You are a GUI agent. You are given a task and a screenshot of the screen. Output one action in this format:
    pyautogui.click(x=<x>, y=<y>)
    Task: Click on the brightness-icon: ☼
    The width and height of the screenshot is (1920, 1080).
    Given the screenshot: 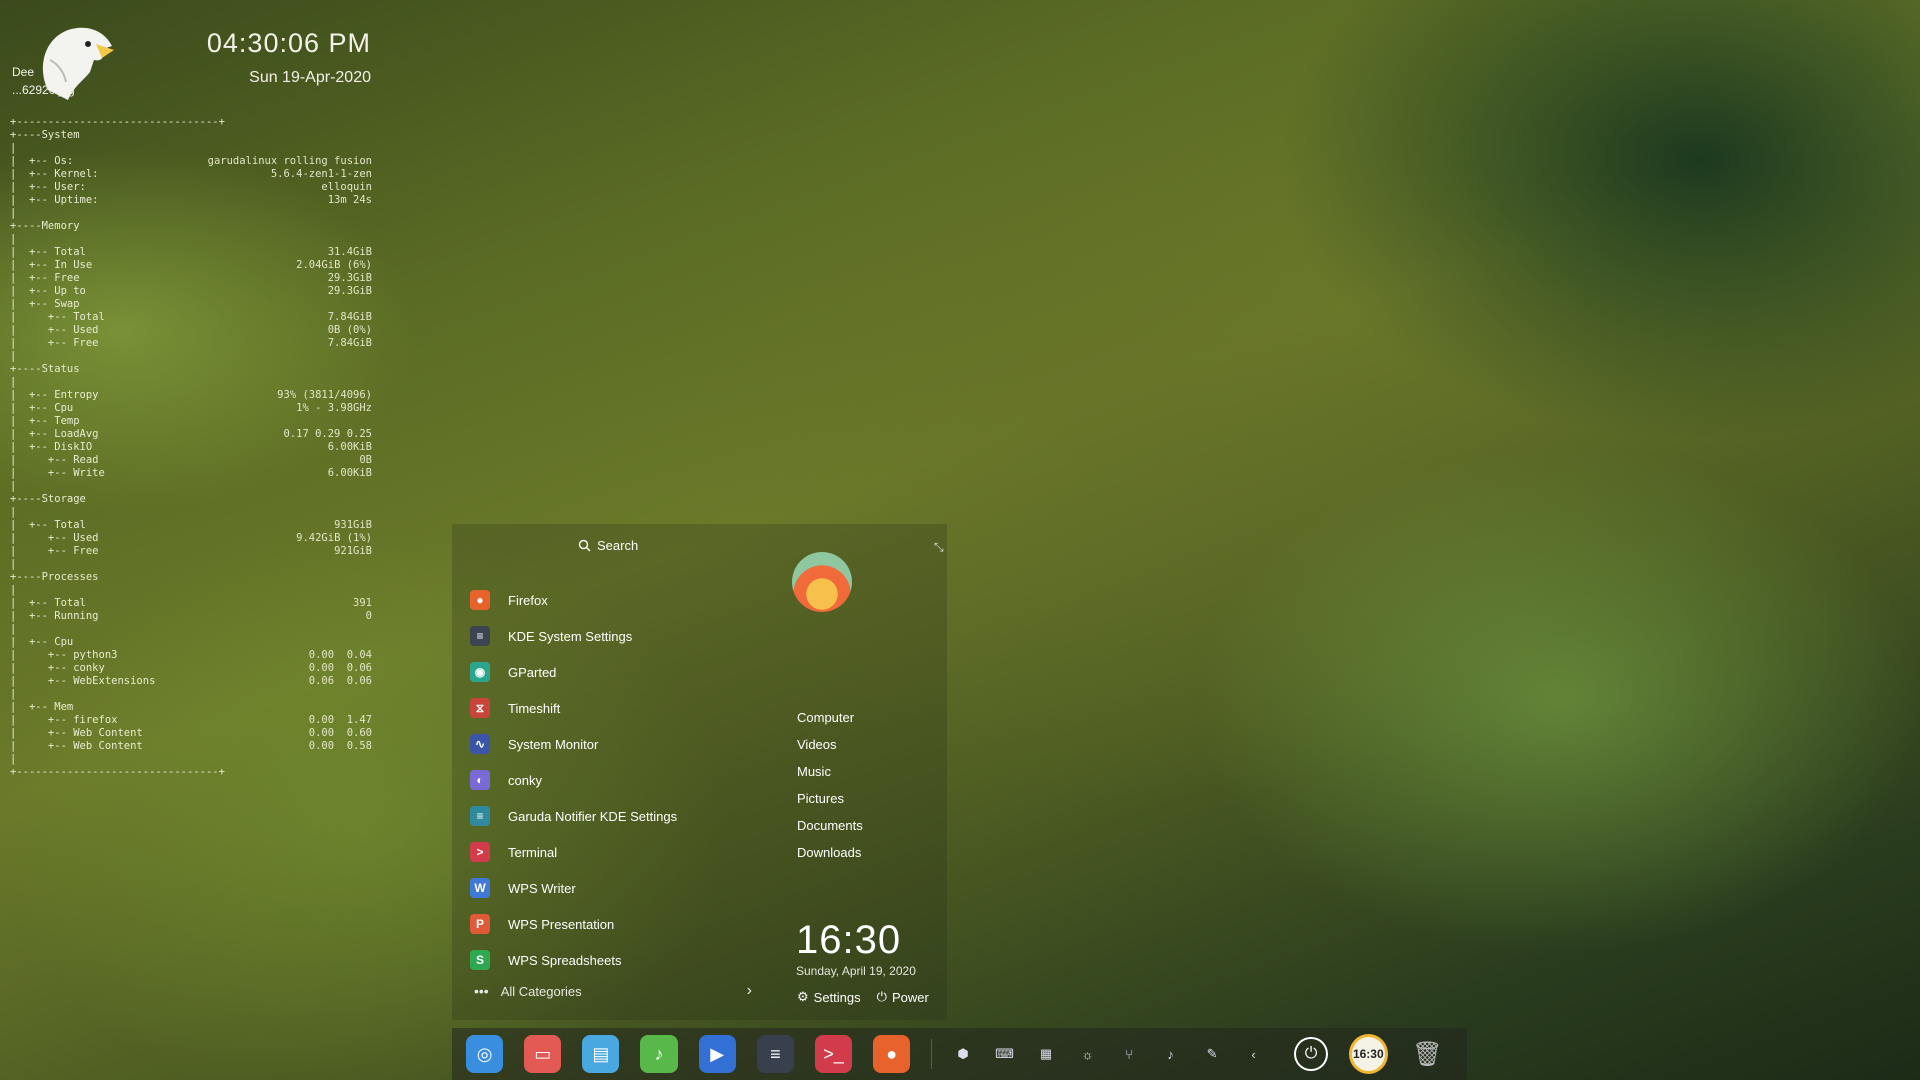 What is the action you would take?
    pyautogui.click(x=1088, y=1054)
    